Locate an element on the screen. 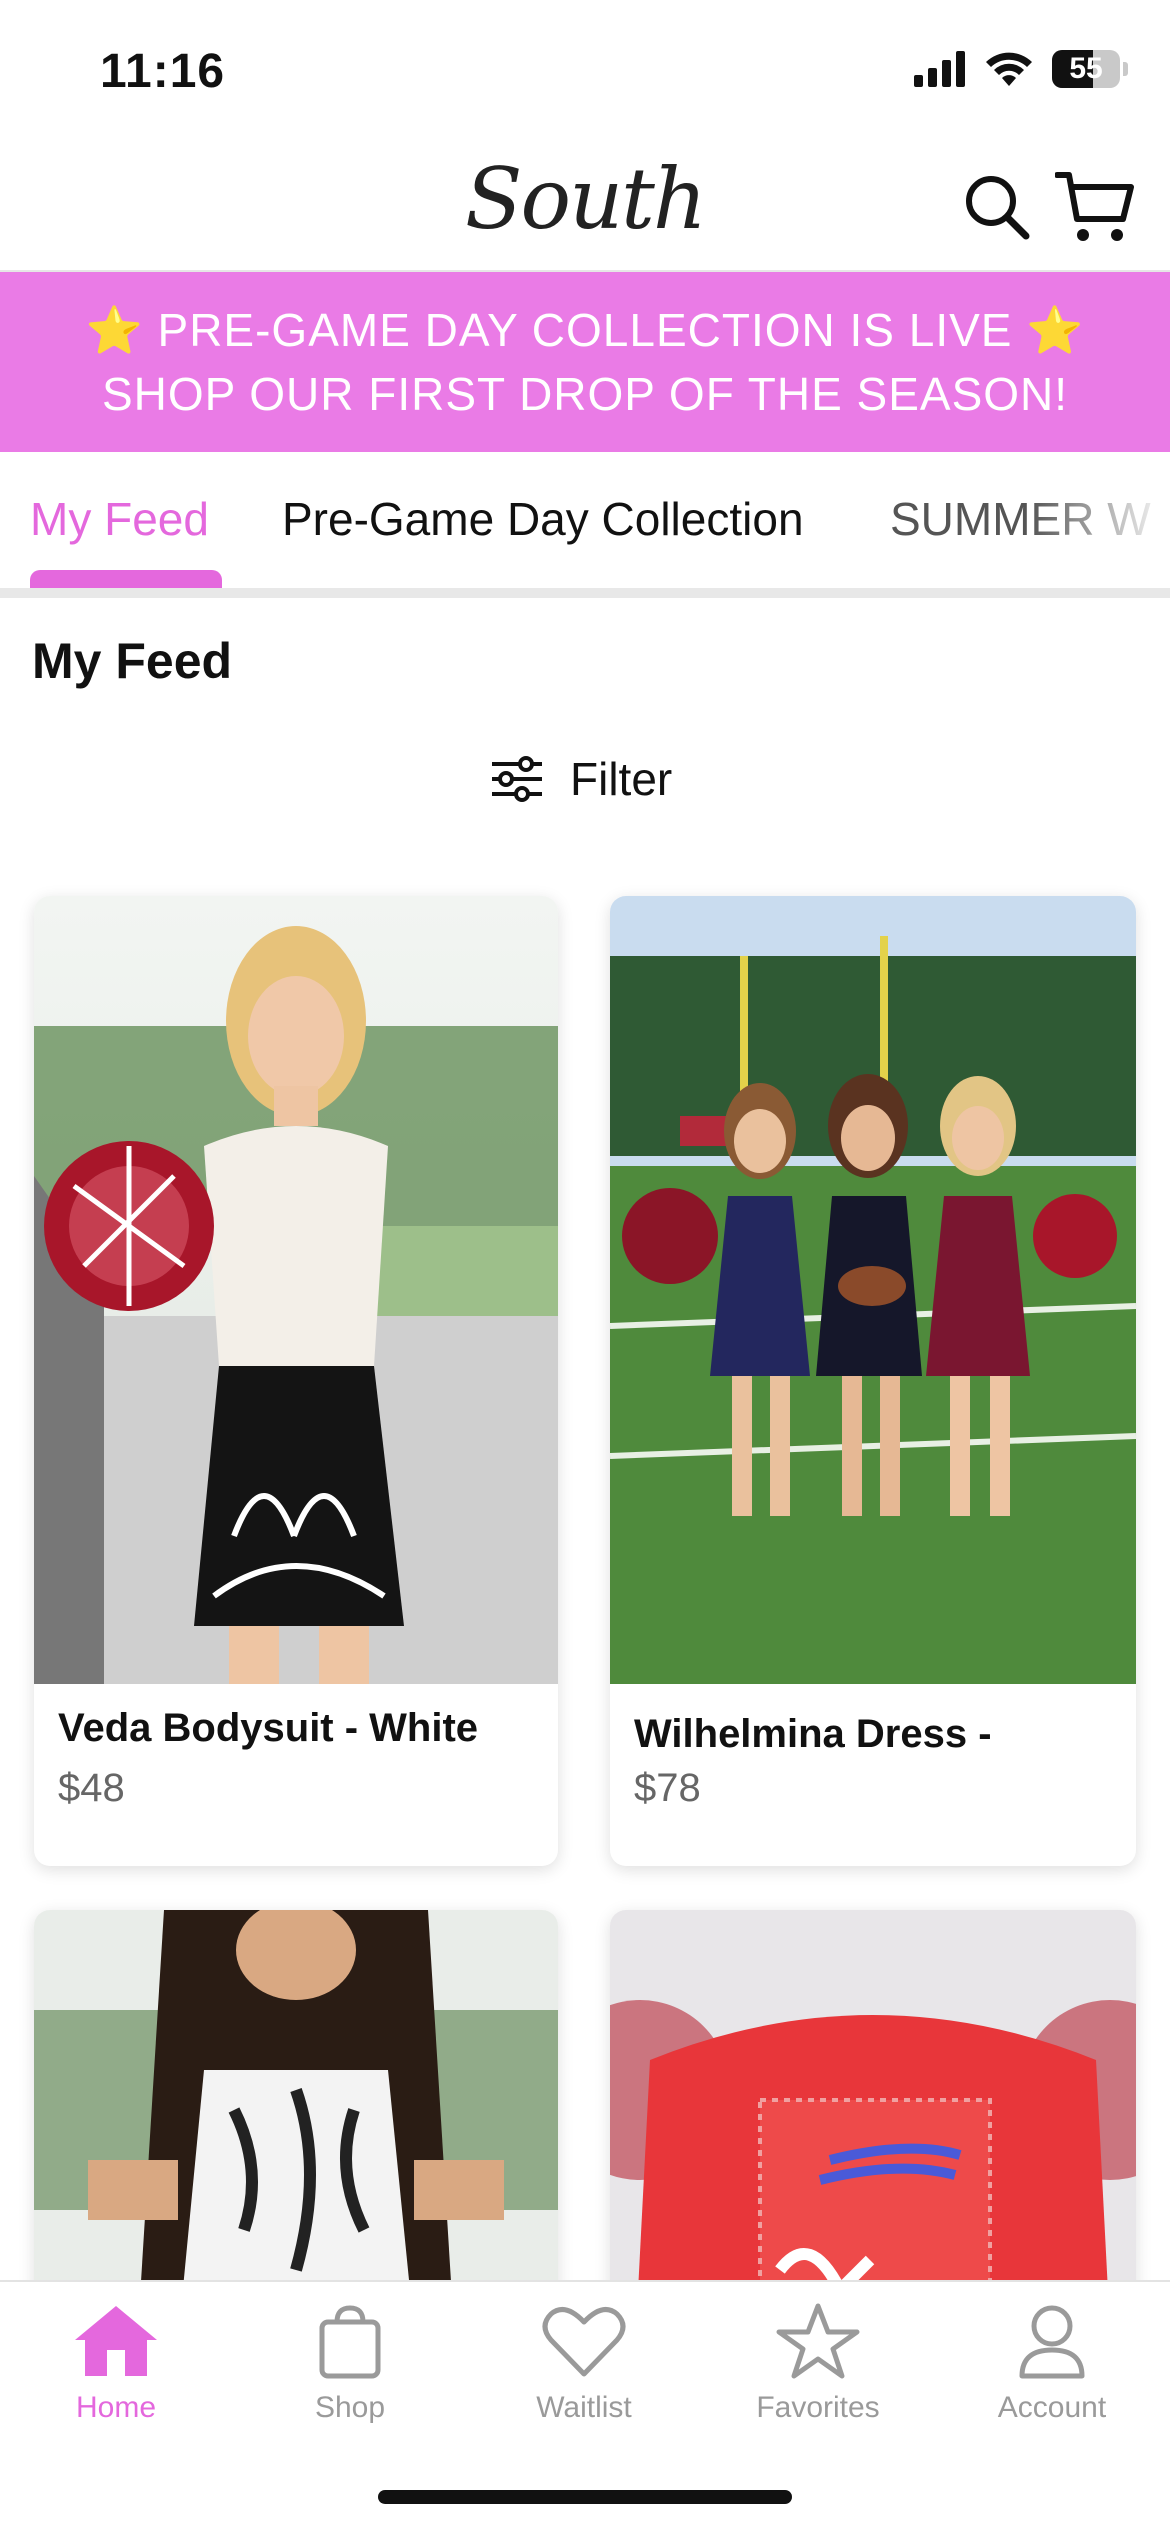  product-name: Wilhelmina Dress - is located at coordinates (813, 1734).